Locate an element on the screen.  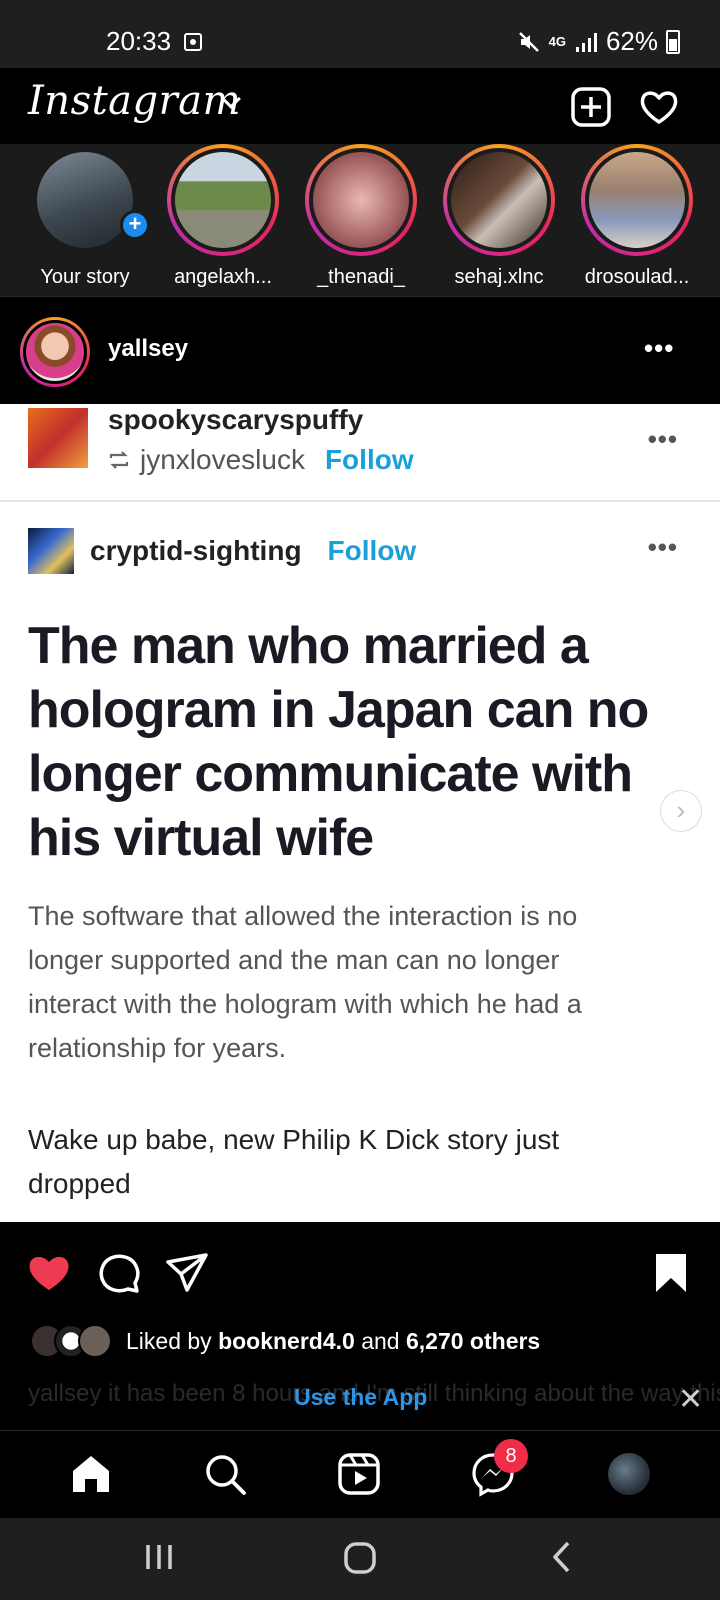
notifications-heart-icon is located at coordinates (659, 107).